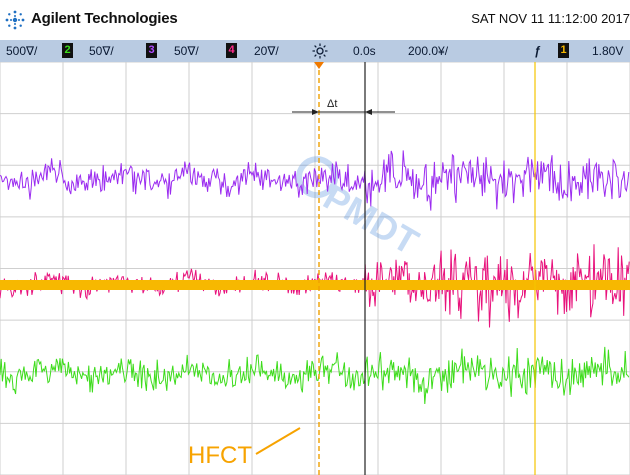 This screenshot has width=630, height=475. I want to click on trigger-slope-icon: ƒ, so click(537, 51).